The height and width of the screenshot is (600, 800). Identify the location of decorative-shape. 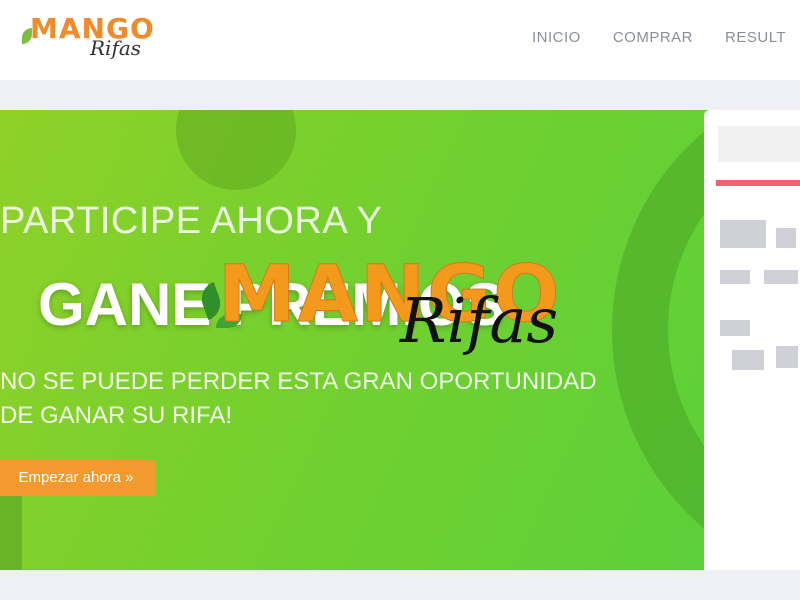
(11, 532).